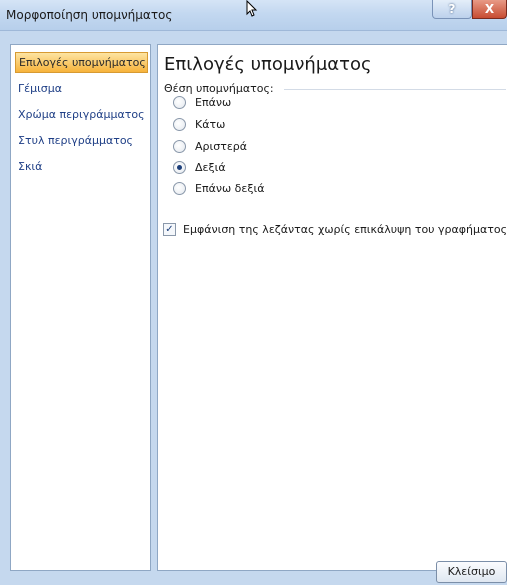 This screenshot has height=585, width=507. Describe the element at coordinates (395, 89) in the screenshot. I see `group-divider` at that location.